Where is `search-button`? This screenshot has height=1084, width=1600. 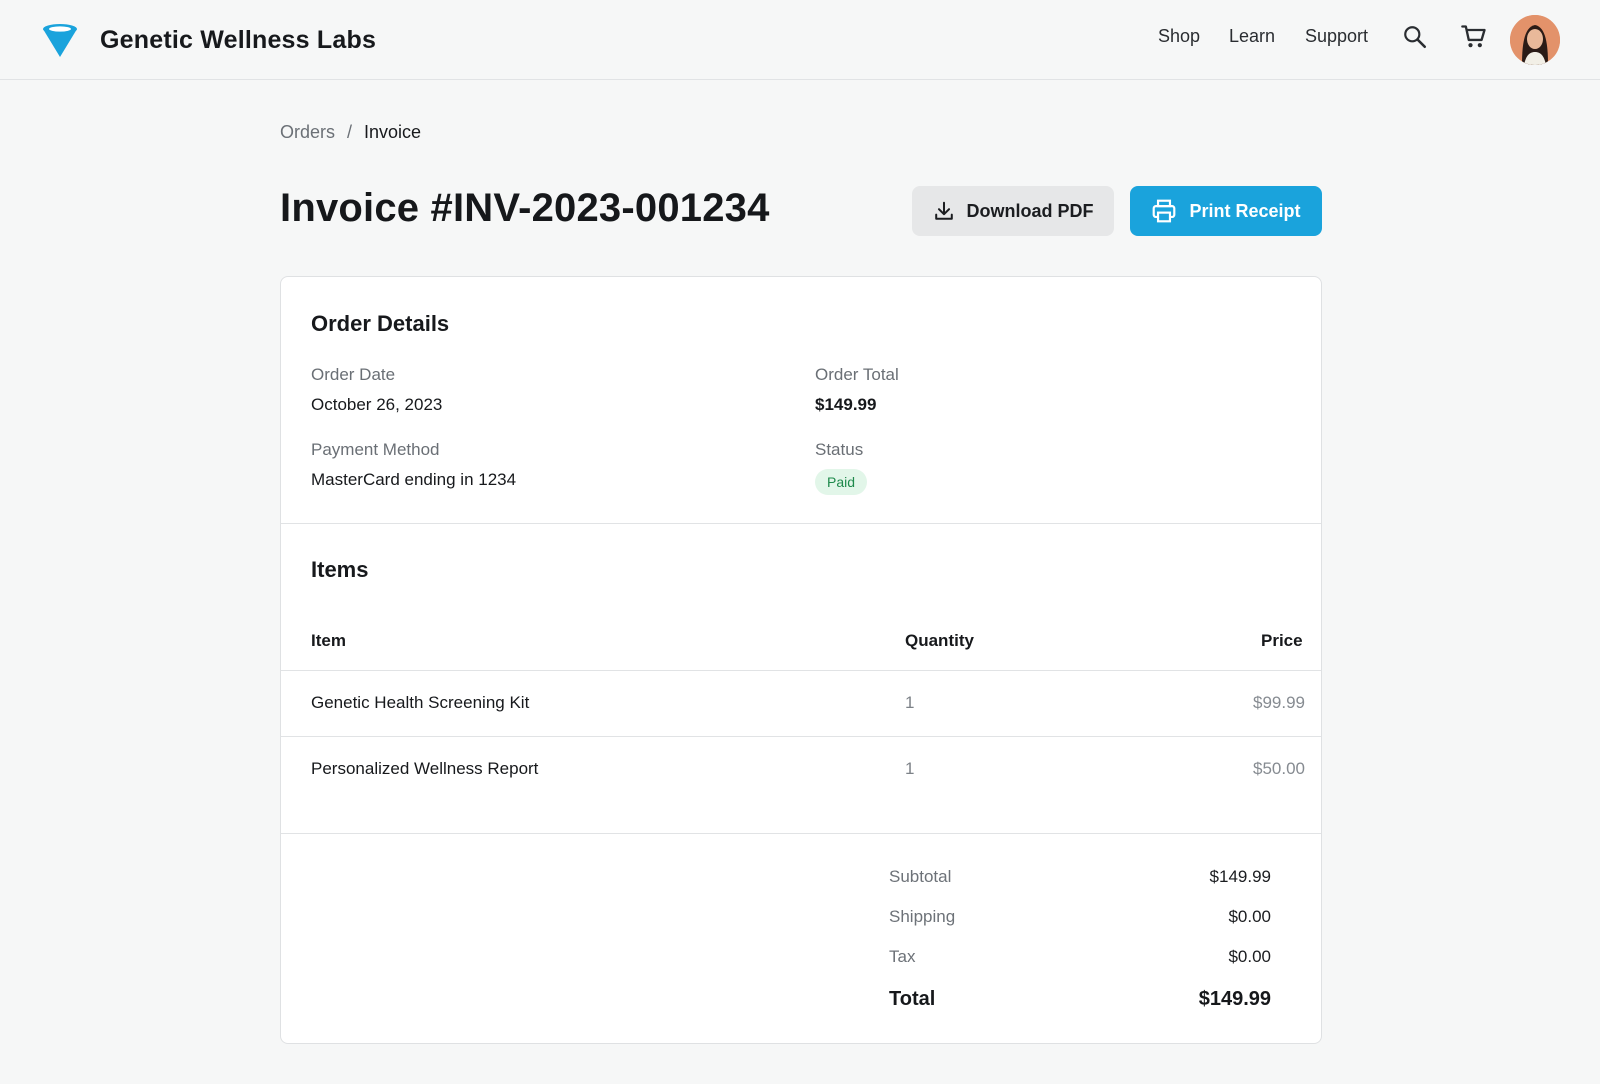
search-button is located at coordinates (1415, 37).